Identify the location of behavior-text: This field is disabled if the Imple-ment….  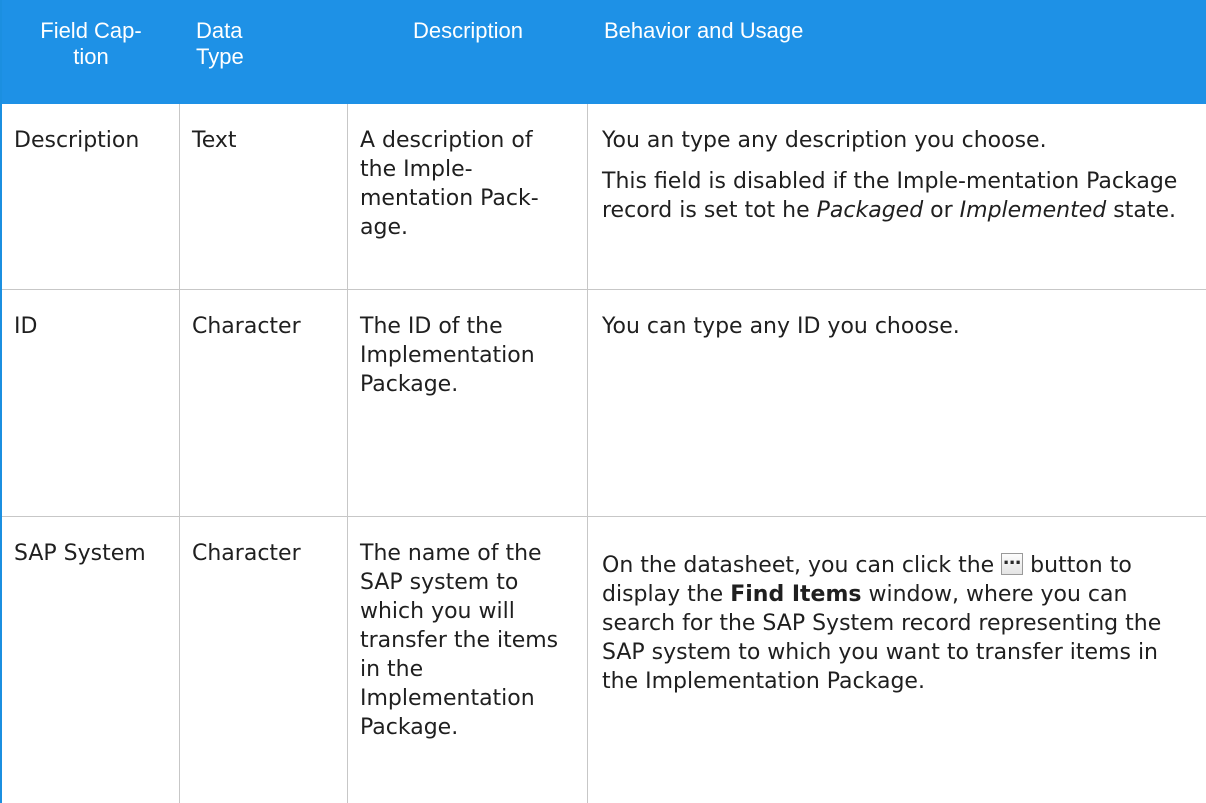
(898, 196).